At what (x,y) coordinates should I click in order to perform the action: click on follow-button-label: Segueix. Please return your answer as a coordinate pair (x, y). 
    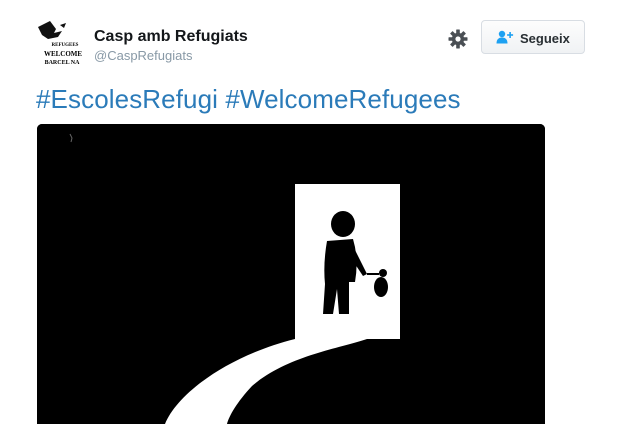
    Looking at the image, I should click on (545, 38).